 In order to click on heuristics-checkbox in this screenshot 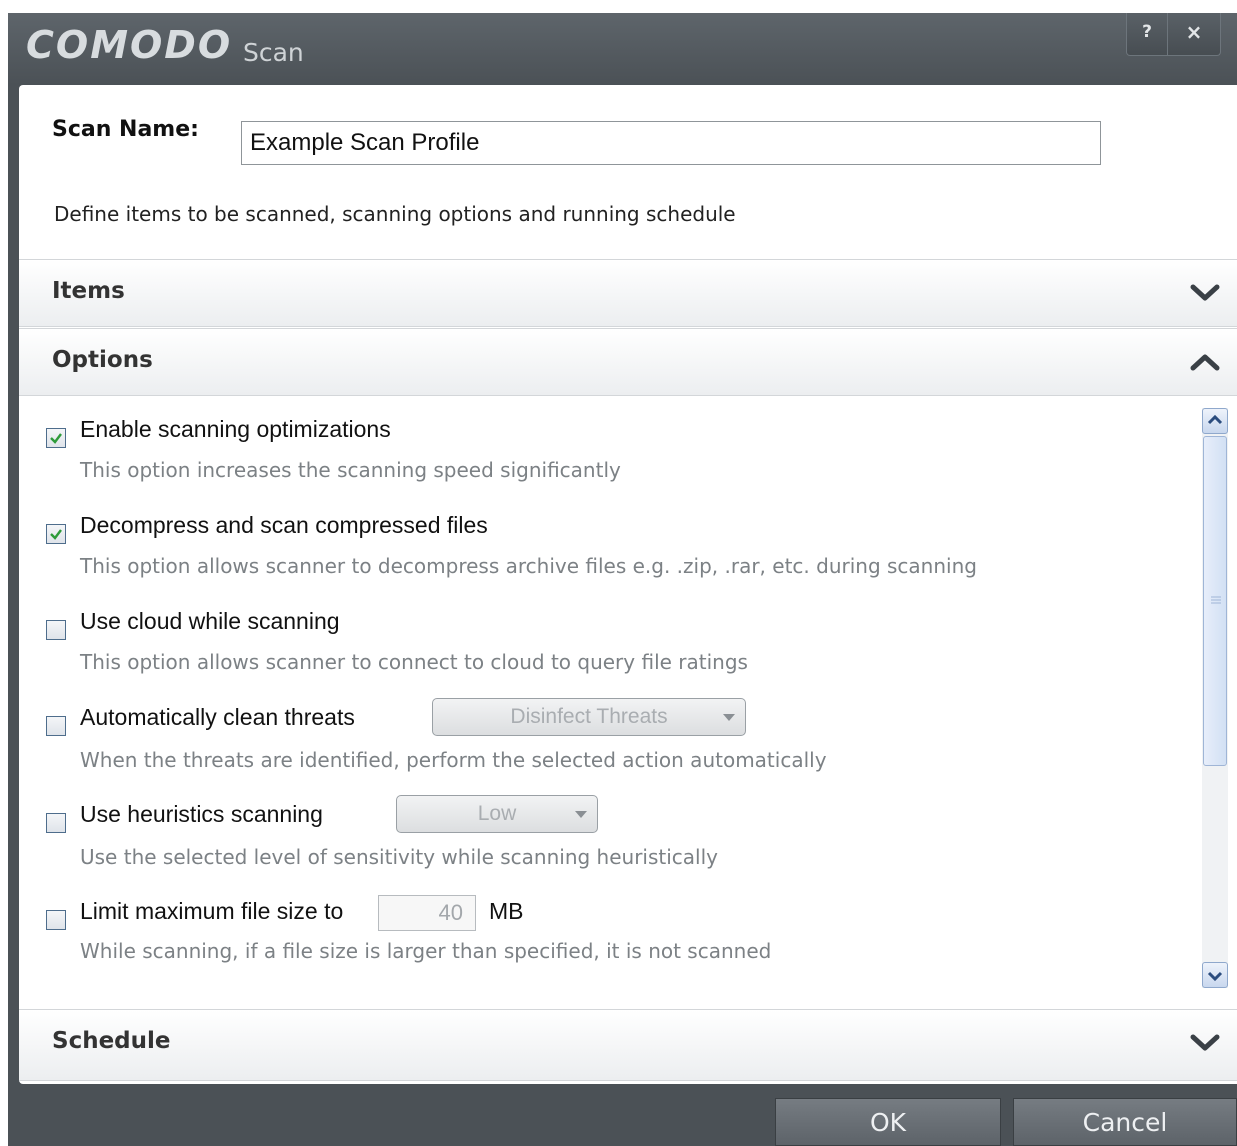, I will do `click(56, 823)`.